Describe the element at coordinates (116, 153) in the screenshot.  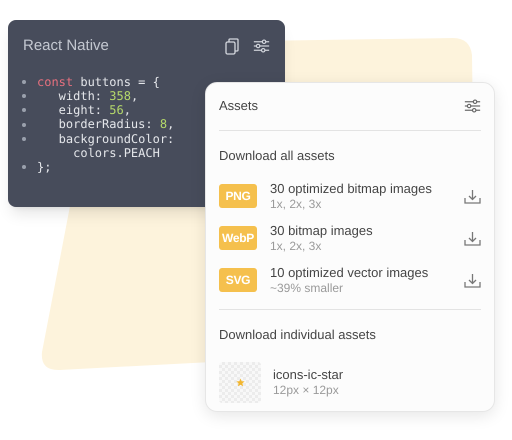
I see `code-line: colors.PEACH` at that location.